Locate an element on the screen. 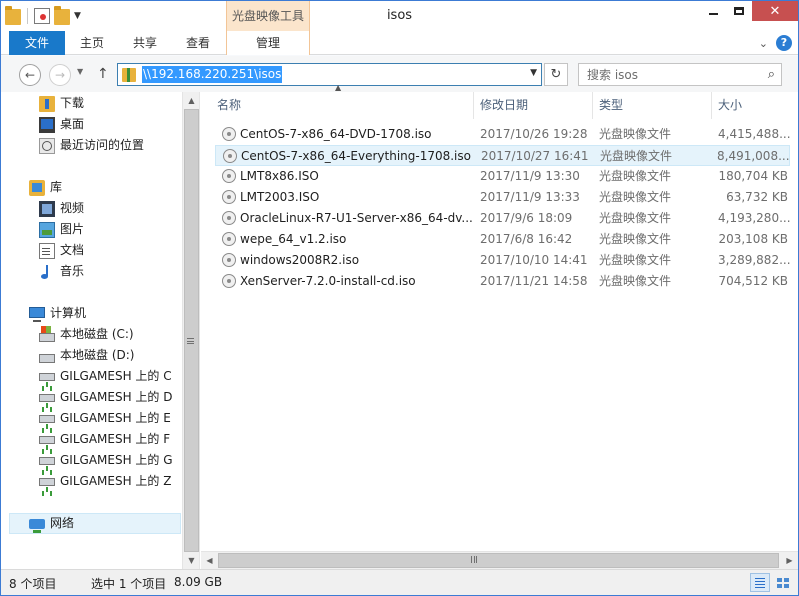 Image resolution: width=799 pixels, height=596 pixels. column-header-type: 类型 is located at coordinates (652, 105).